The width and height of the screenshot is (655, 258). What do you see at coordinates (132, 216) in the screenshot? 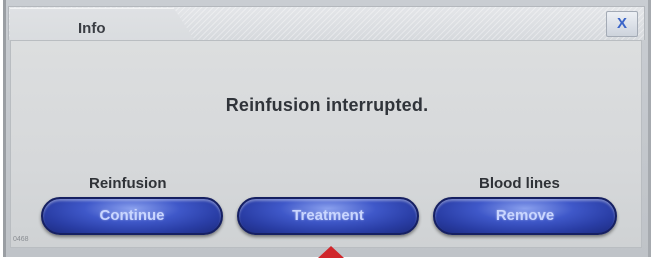
I see `continue-button: Continue` at bounding box center [132, 216].